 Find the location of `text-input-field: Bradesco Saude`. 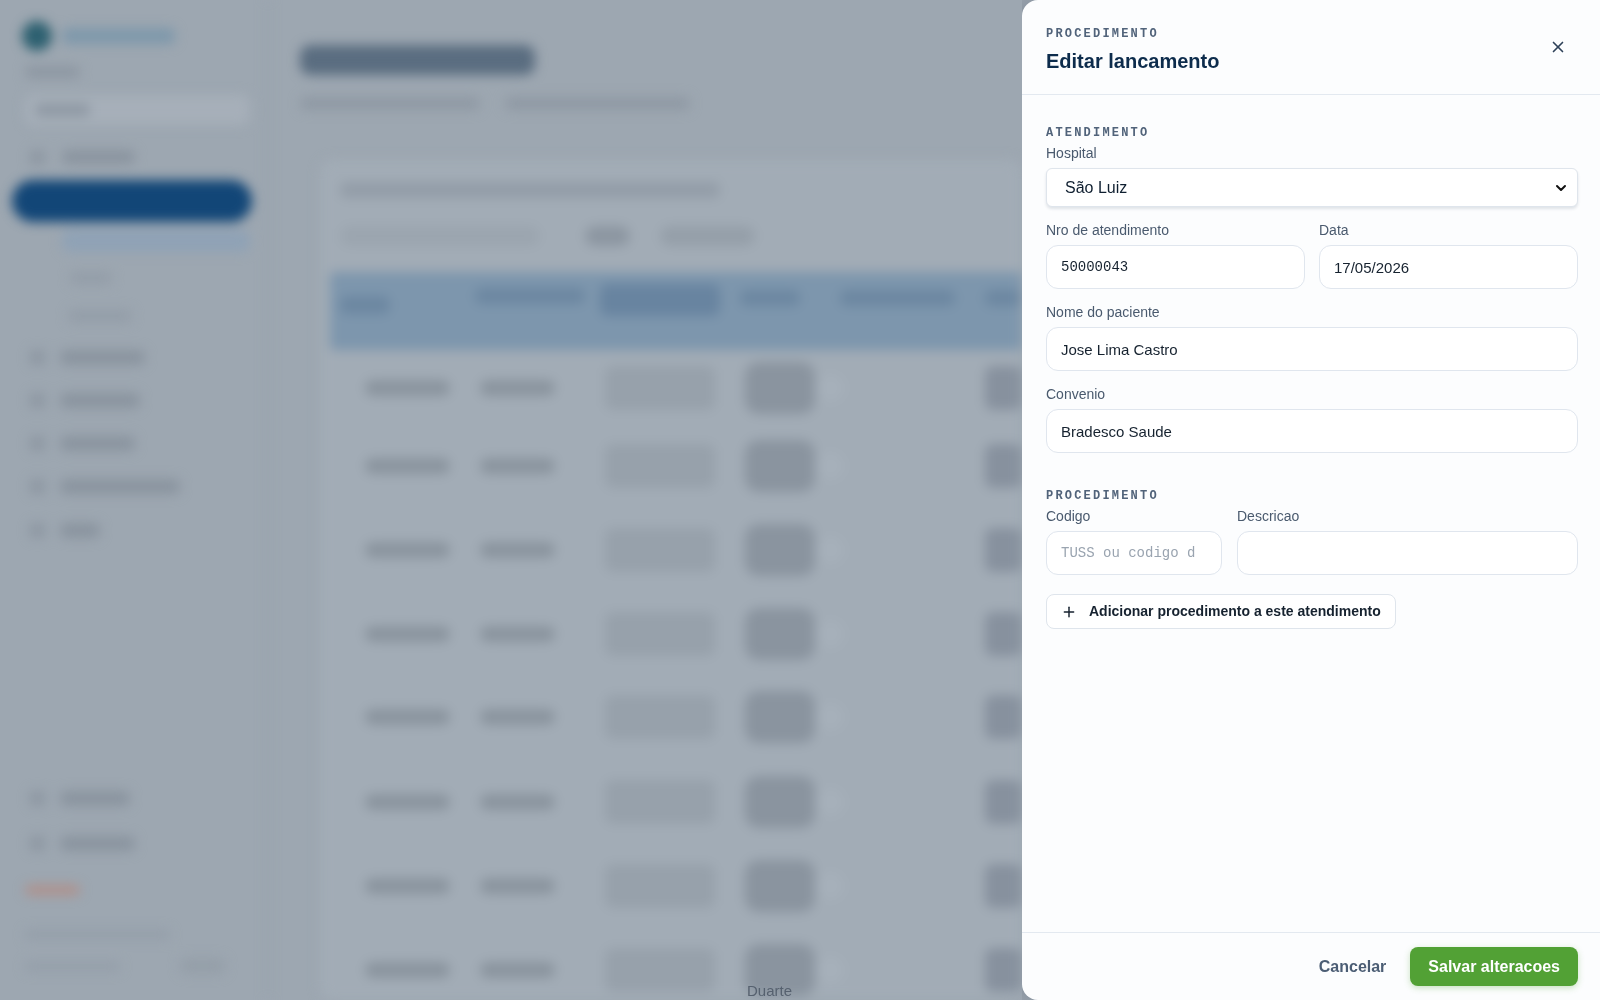

text-input-field: Bradesco Saude is located at coordinates (1312, 431).